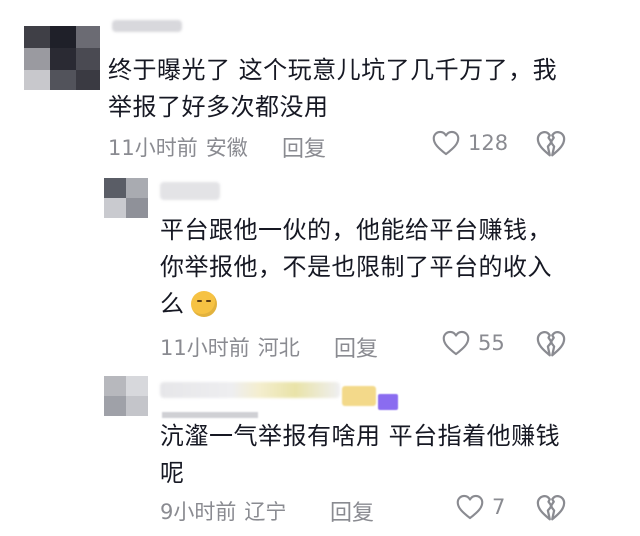  What do you see at coordinates (473, 343) in the screenshot?
I see `like-button: 55` at bounding box center [473, 343].